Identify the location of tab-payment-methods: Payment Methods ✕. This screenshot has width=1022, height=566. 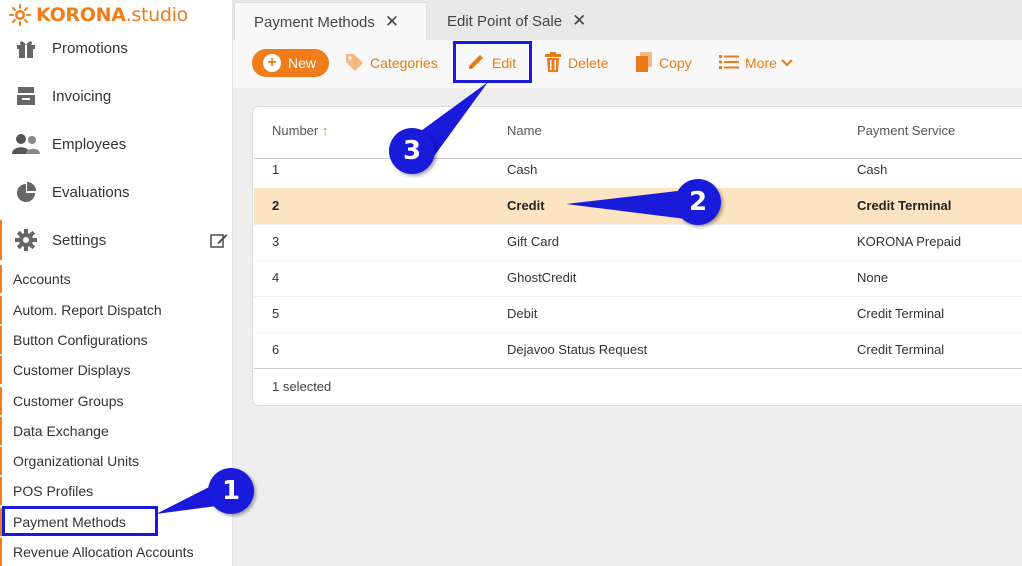
(330, 21).